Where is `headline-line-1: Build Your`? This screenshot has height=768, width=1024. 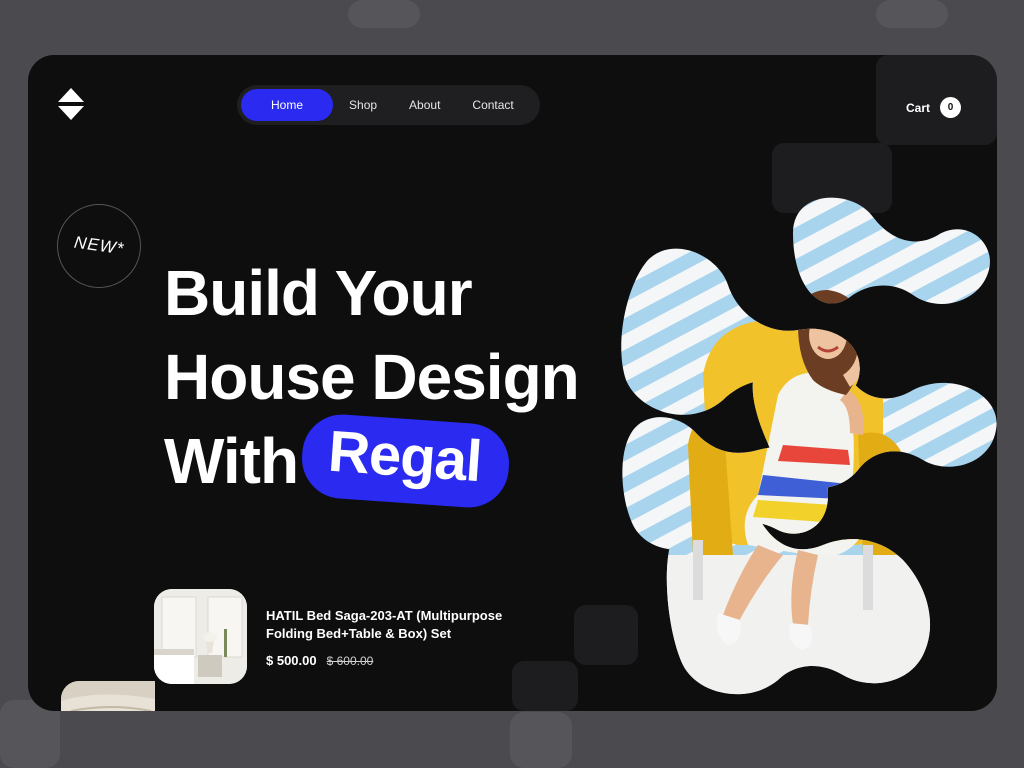 headline-line-1: Build Your is located at coordinates (318, 293).